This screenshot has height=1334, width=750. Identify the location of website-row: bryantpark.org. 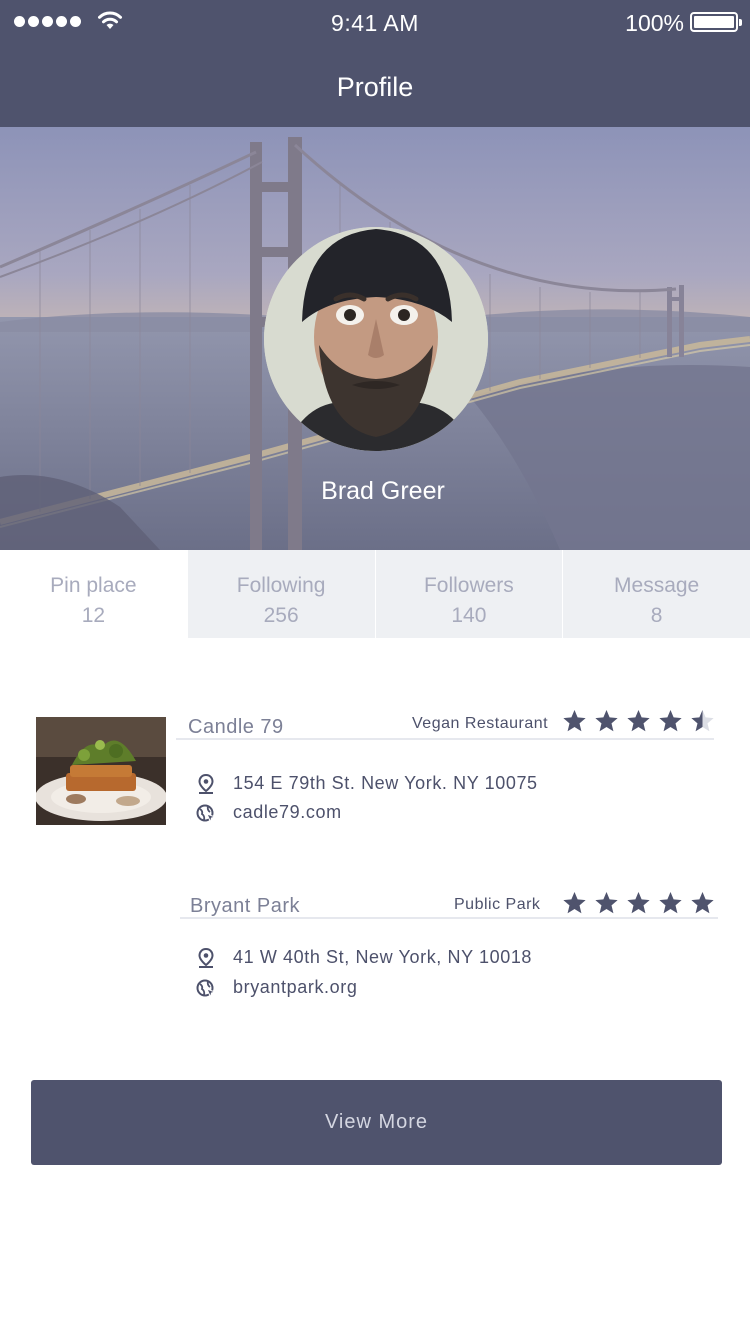
(276, 987).